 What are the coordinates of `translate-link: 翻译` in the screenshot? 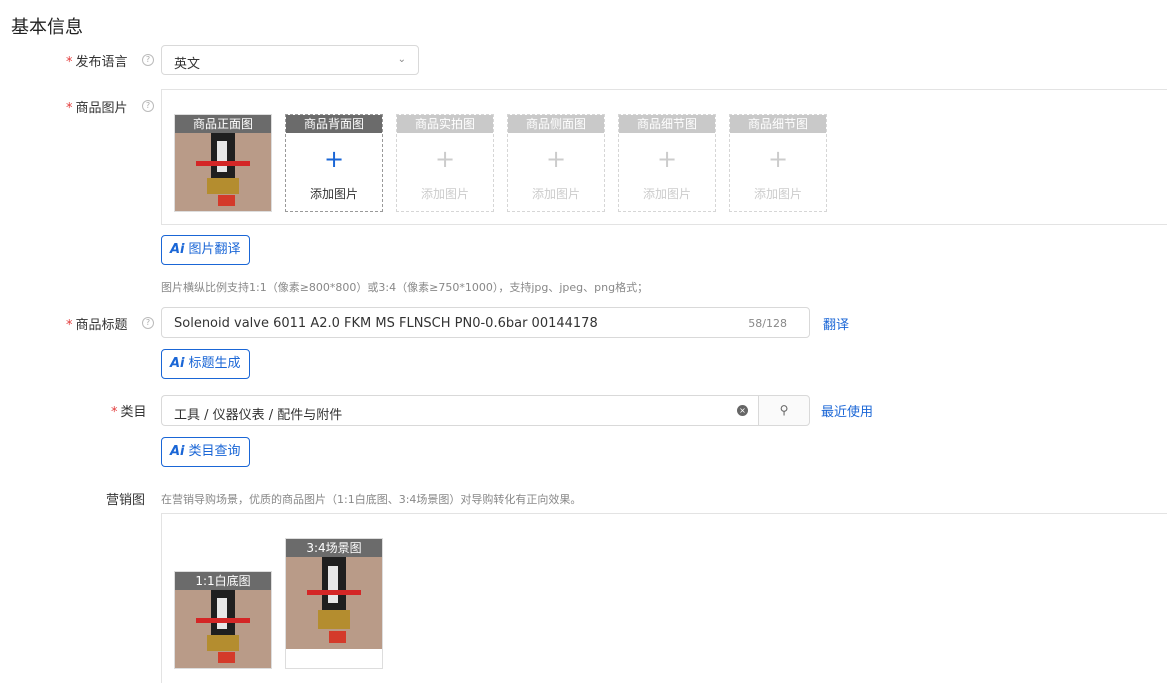 It's located at (836, 323).